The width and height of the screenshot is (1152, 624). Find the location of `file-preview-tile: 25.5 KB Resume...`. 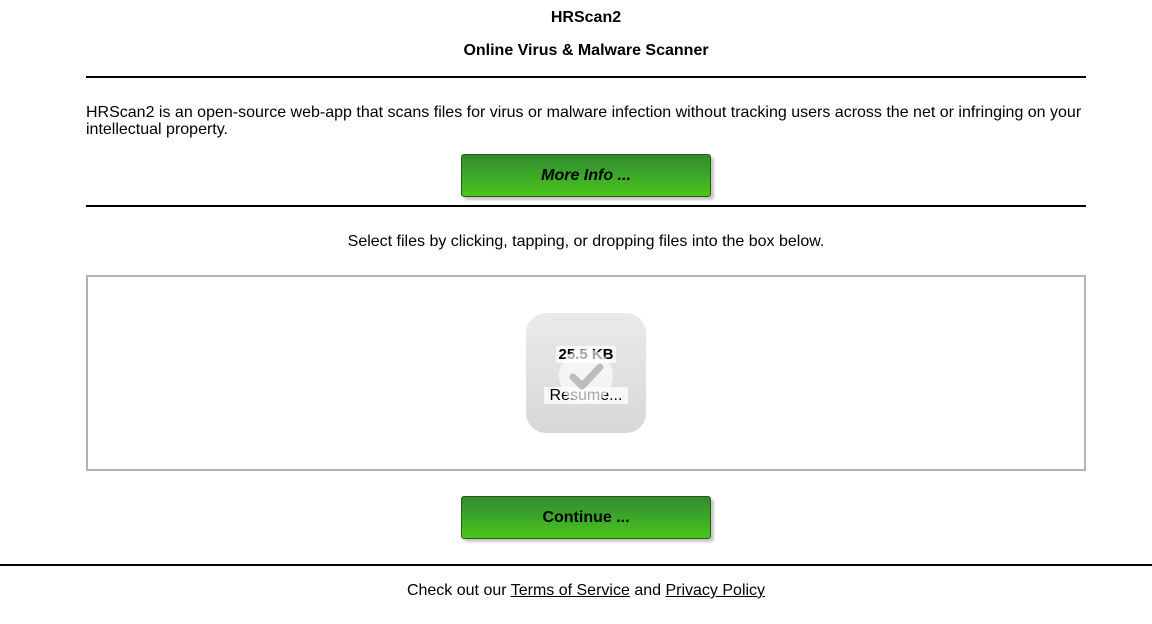

file-preview-tile: 25.5 KB Resume... is located at coordinates (586, 373).